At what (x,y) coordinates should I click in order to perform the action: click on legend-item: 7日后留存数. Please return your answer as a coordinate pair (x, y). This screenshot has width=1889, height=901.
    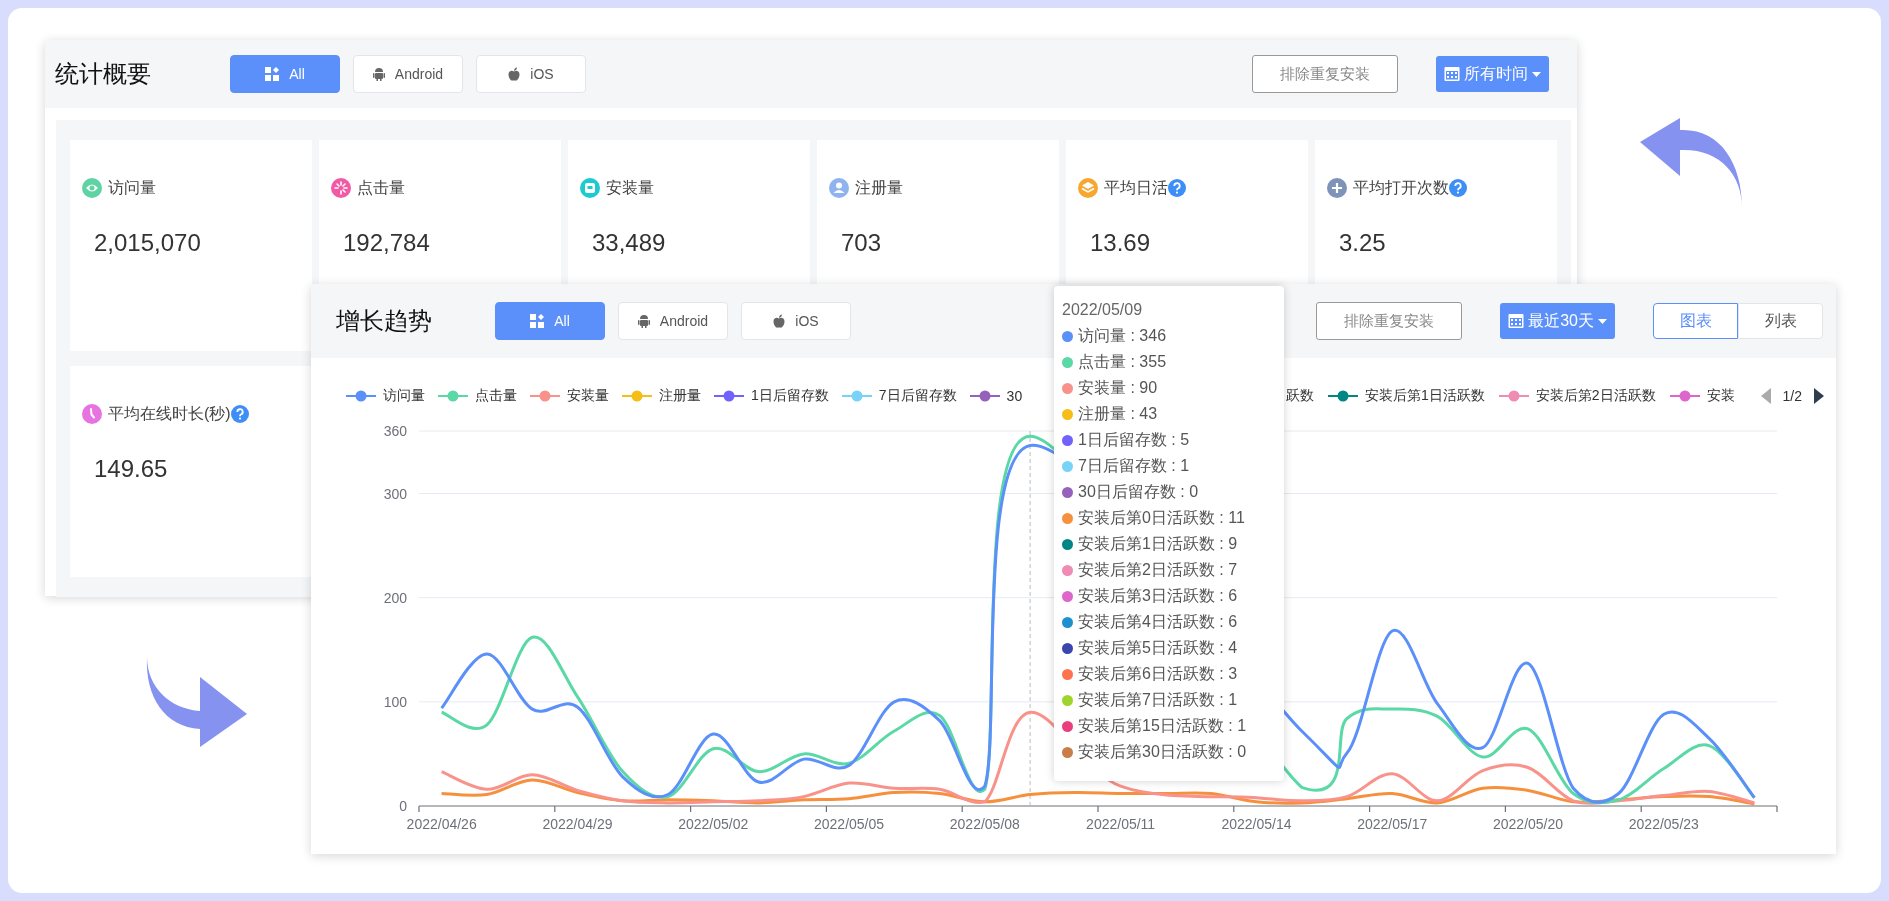
    Looking at the image, I should click on (899, 396).